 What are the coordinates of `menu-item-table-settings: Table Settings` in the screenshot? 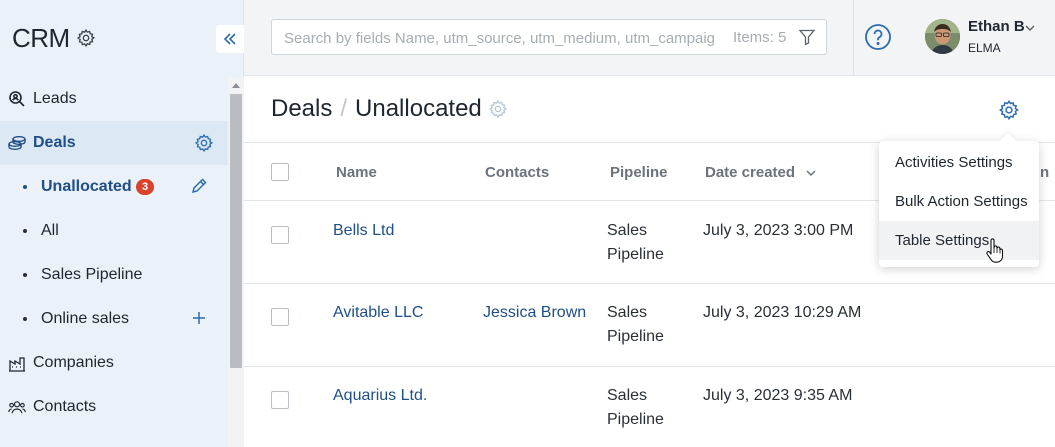 It's located at (959, 240).